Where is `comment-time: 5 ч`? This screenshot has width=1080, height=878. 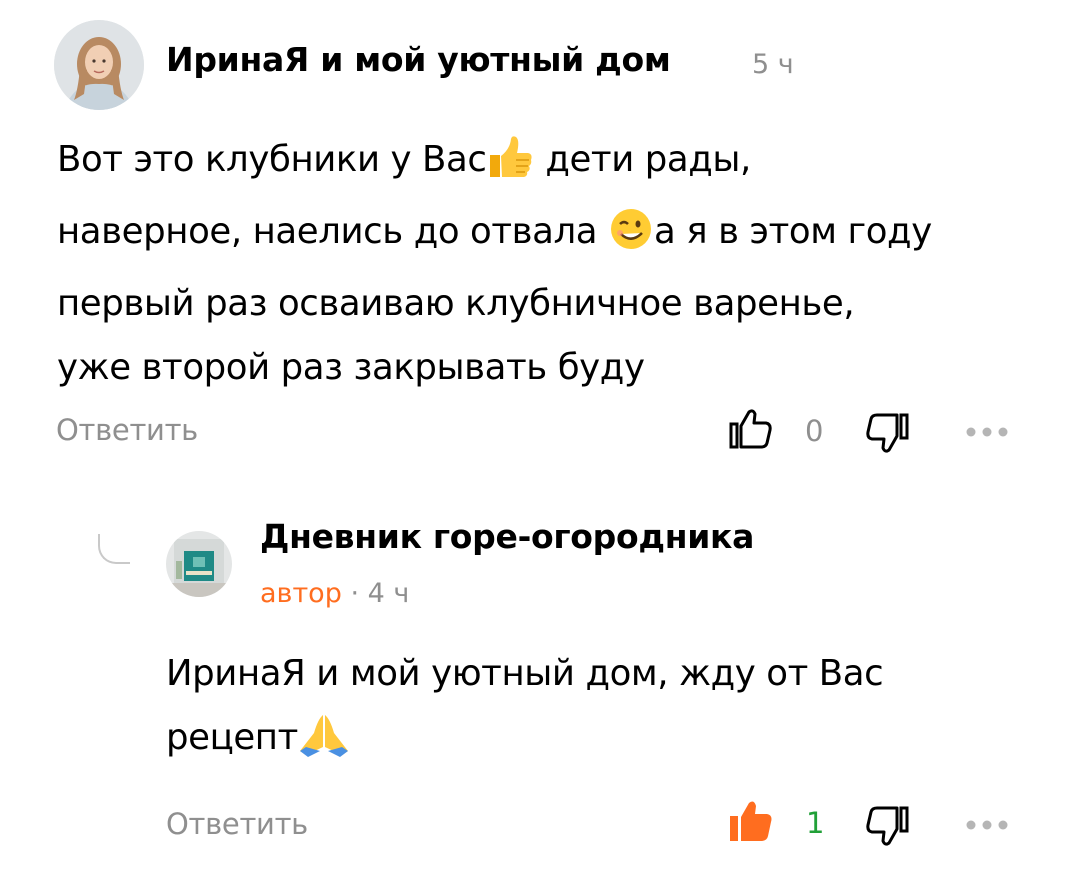
comment-time: 5 ч is located at coordinates (773, 64).